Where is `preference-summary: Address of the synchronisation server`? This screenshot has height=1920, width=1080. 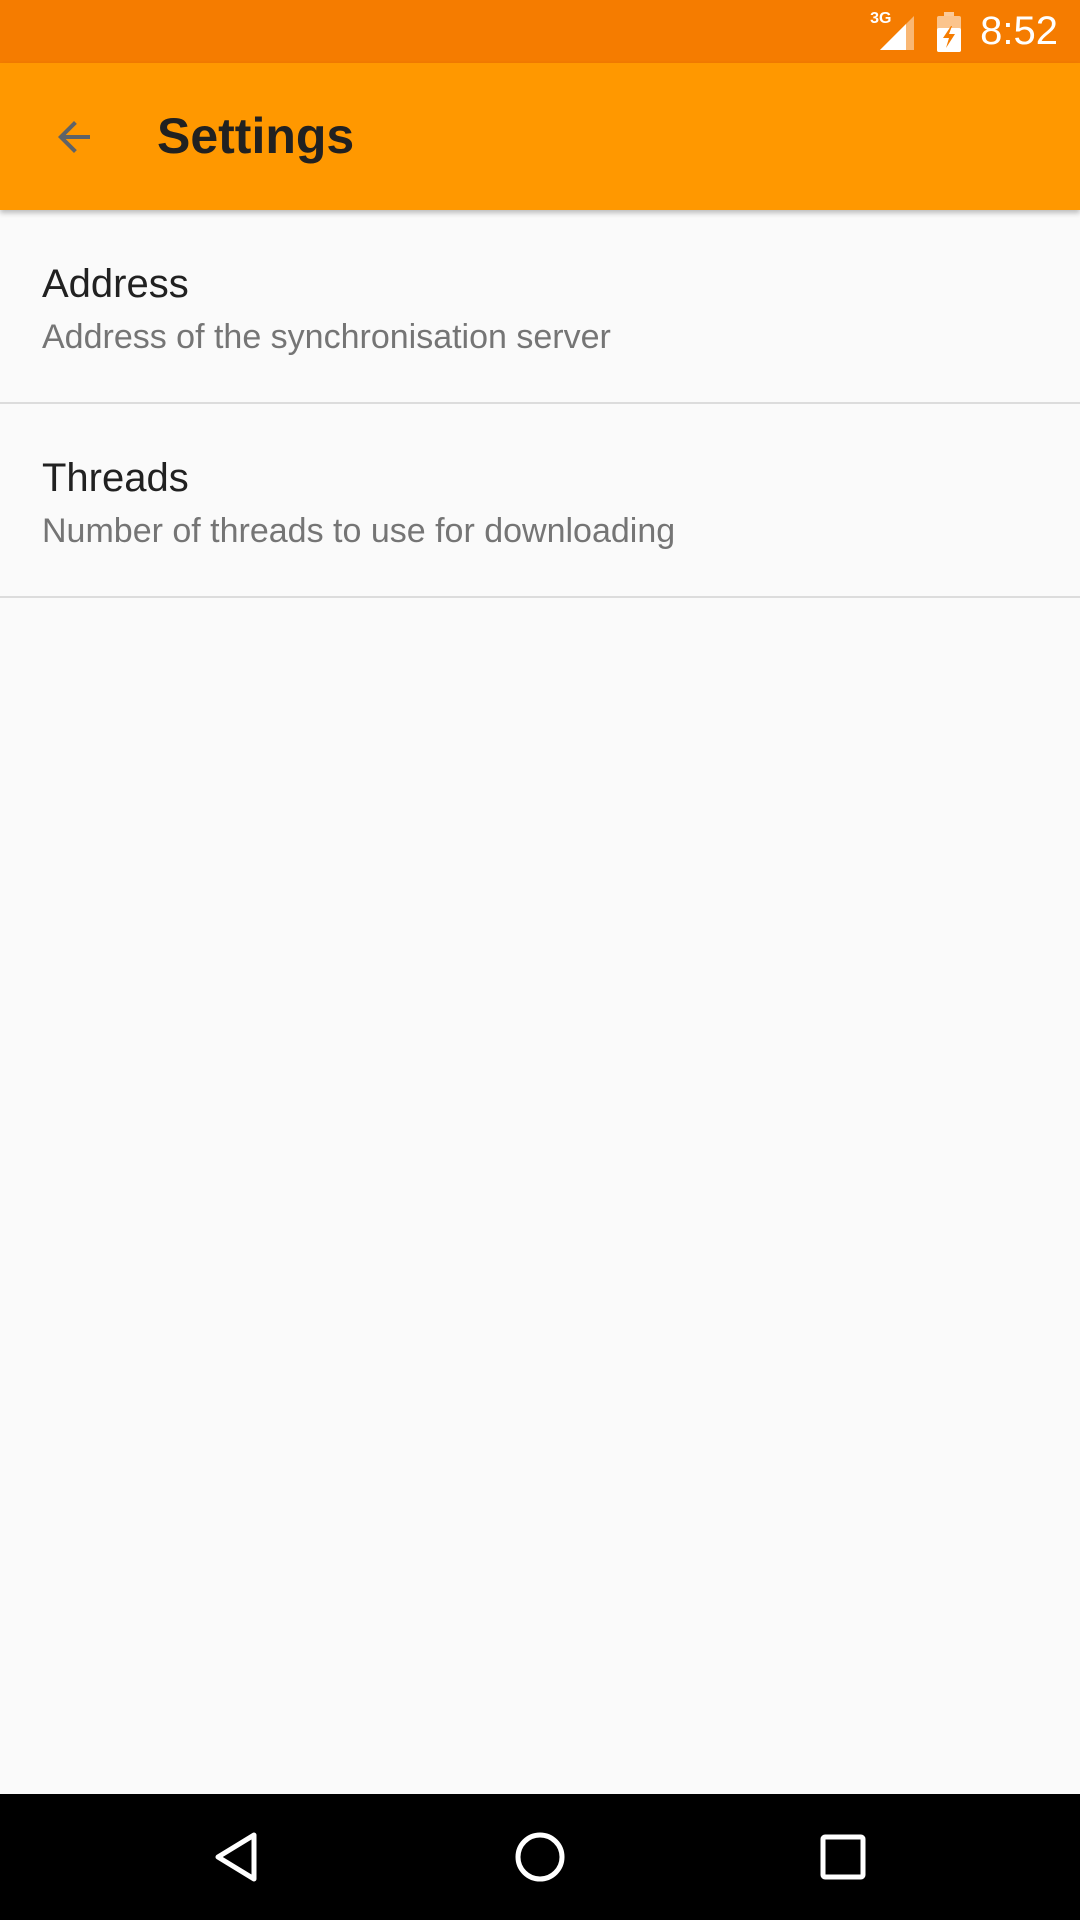
preference-summary: Address of the synchronisation server is located at coordinates (326, 337).